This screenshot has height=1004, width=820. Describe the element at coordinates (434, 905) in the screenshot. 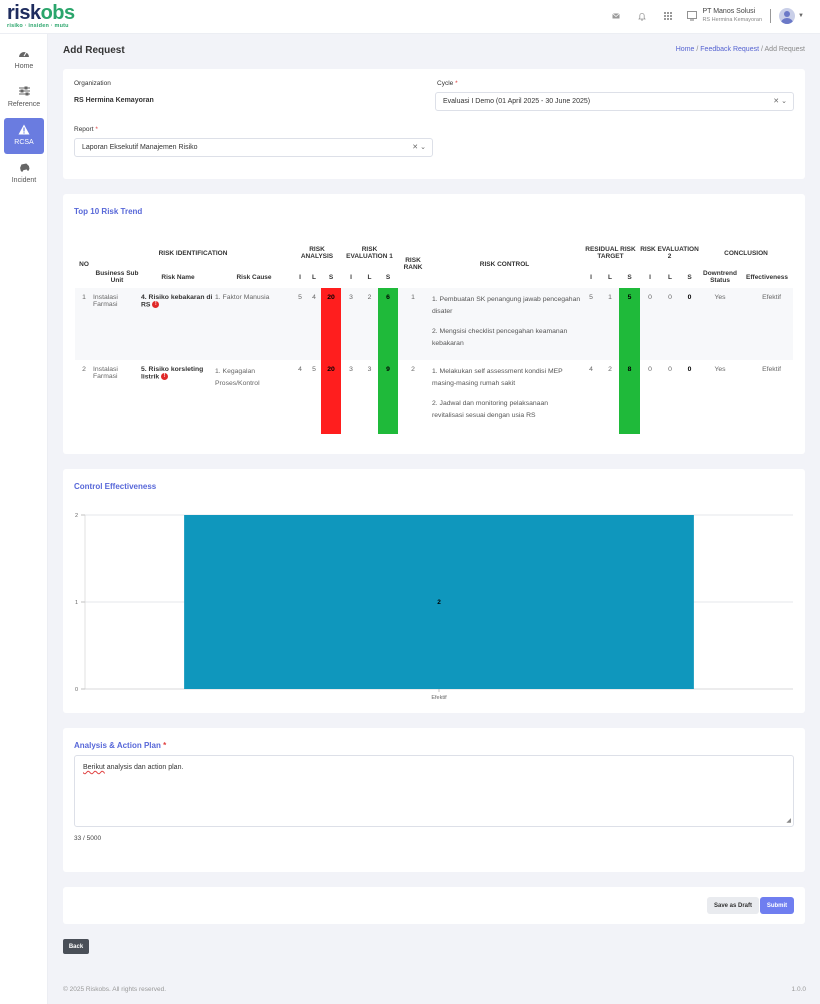

I see `actions-card: Save as Draft Submit` at that location.